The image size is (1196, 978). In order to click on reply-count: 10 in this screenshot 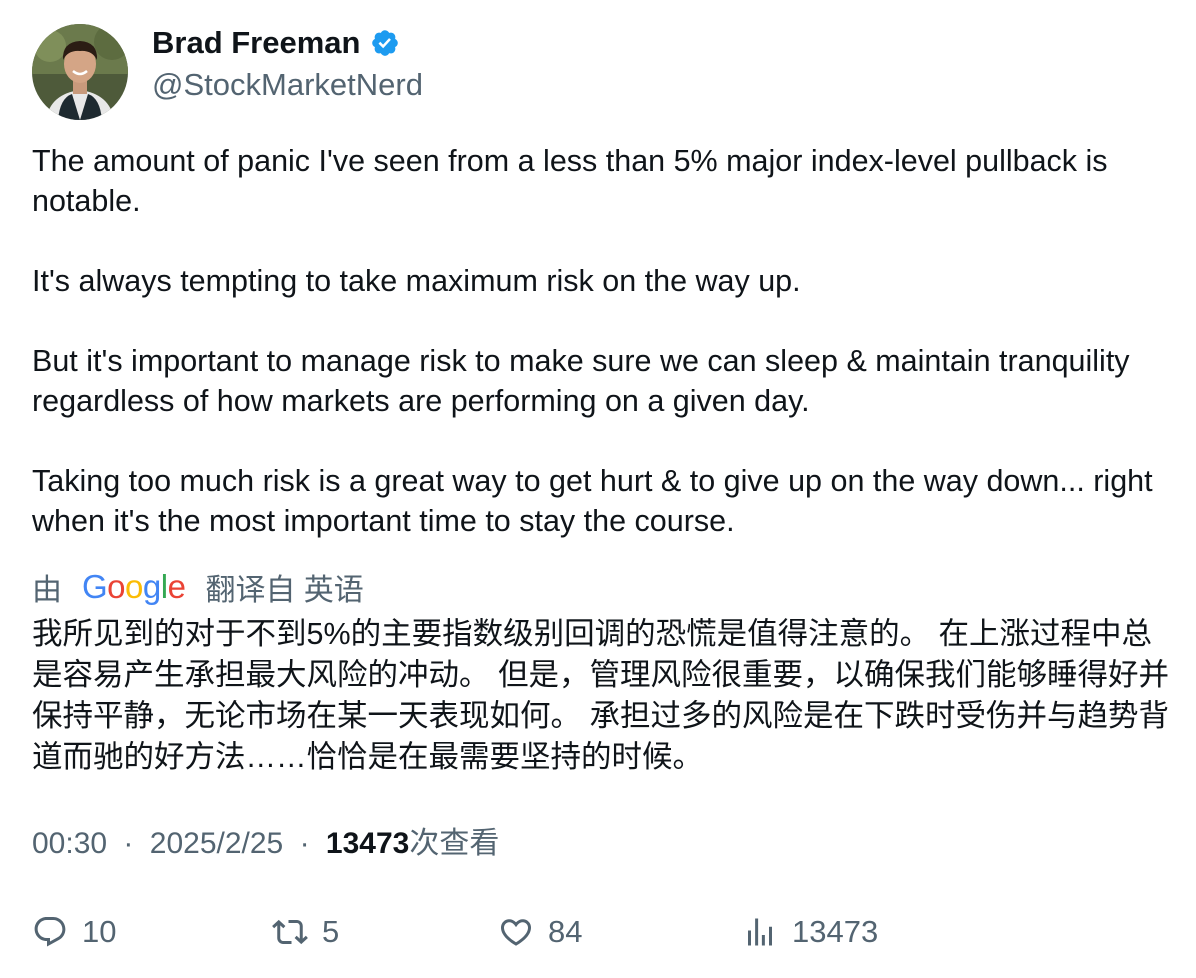, I will do `click(99, 931)`.